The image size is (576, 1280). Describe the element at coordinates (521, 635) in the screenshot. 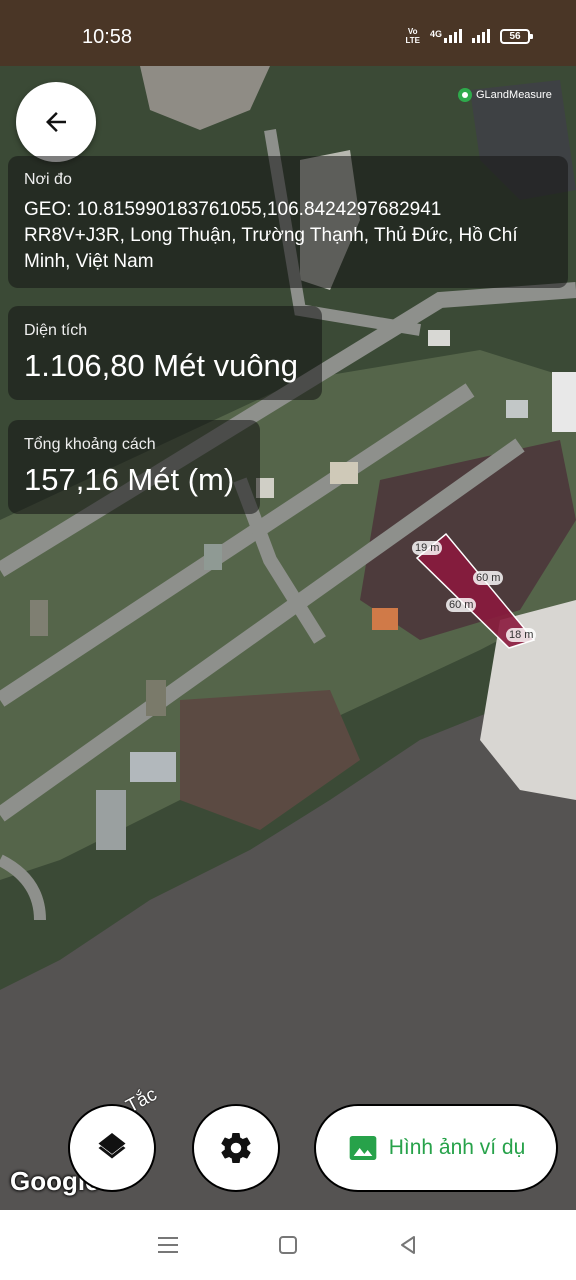

I see `dimension-label: 18 m` at that location.